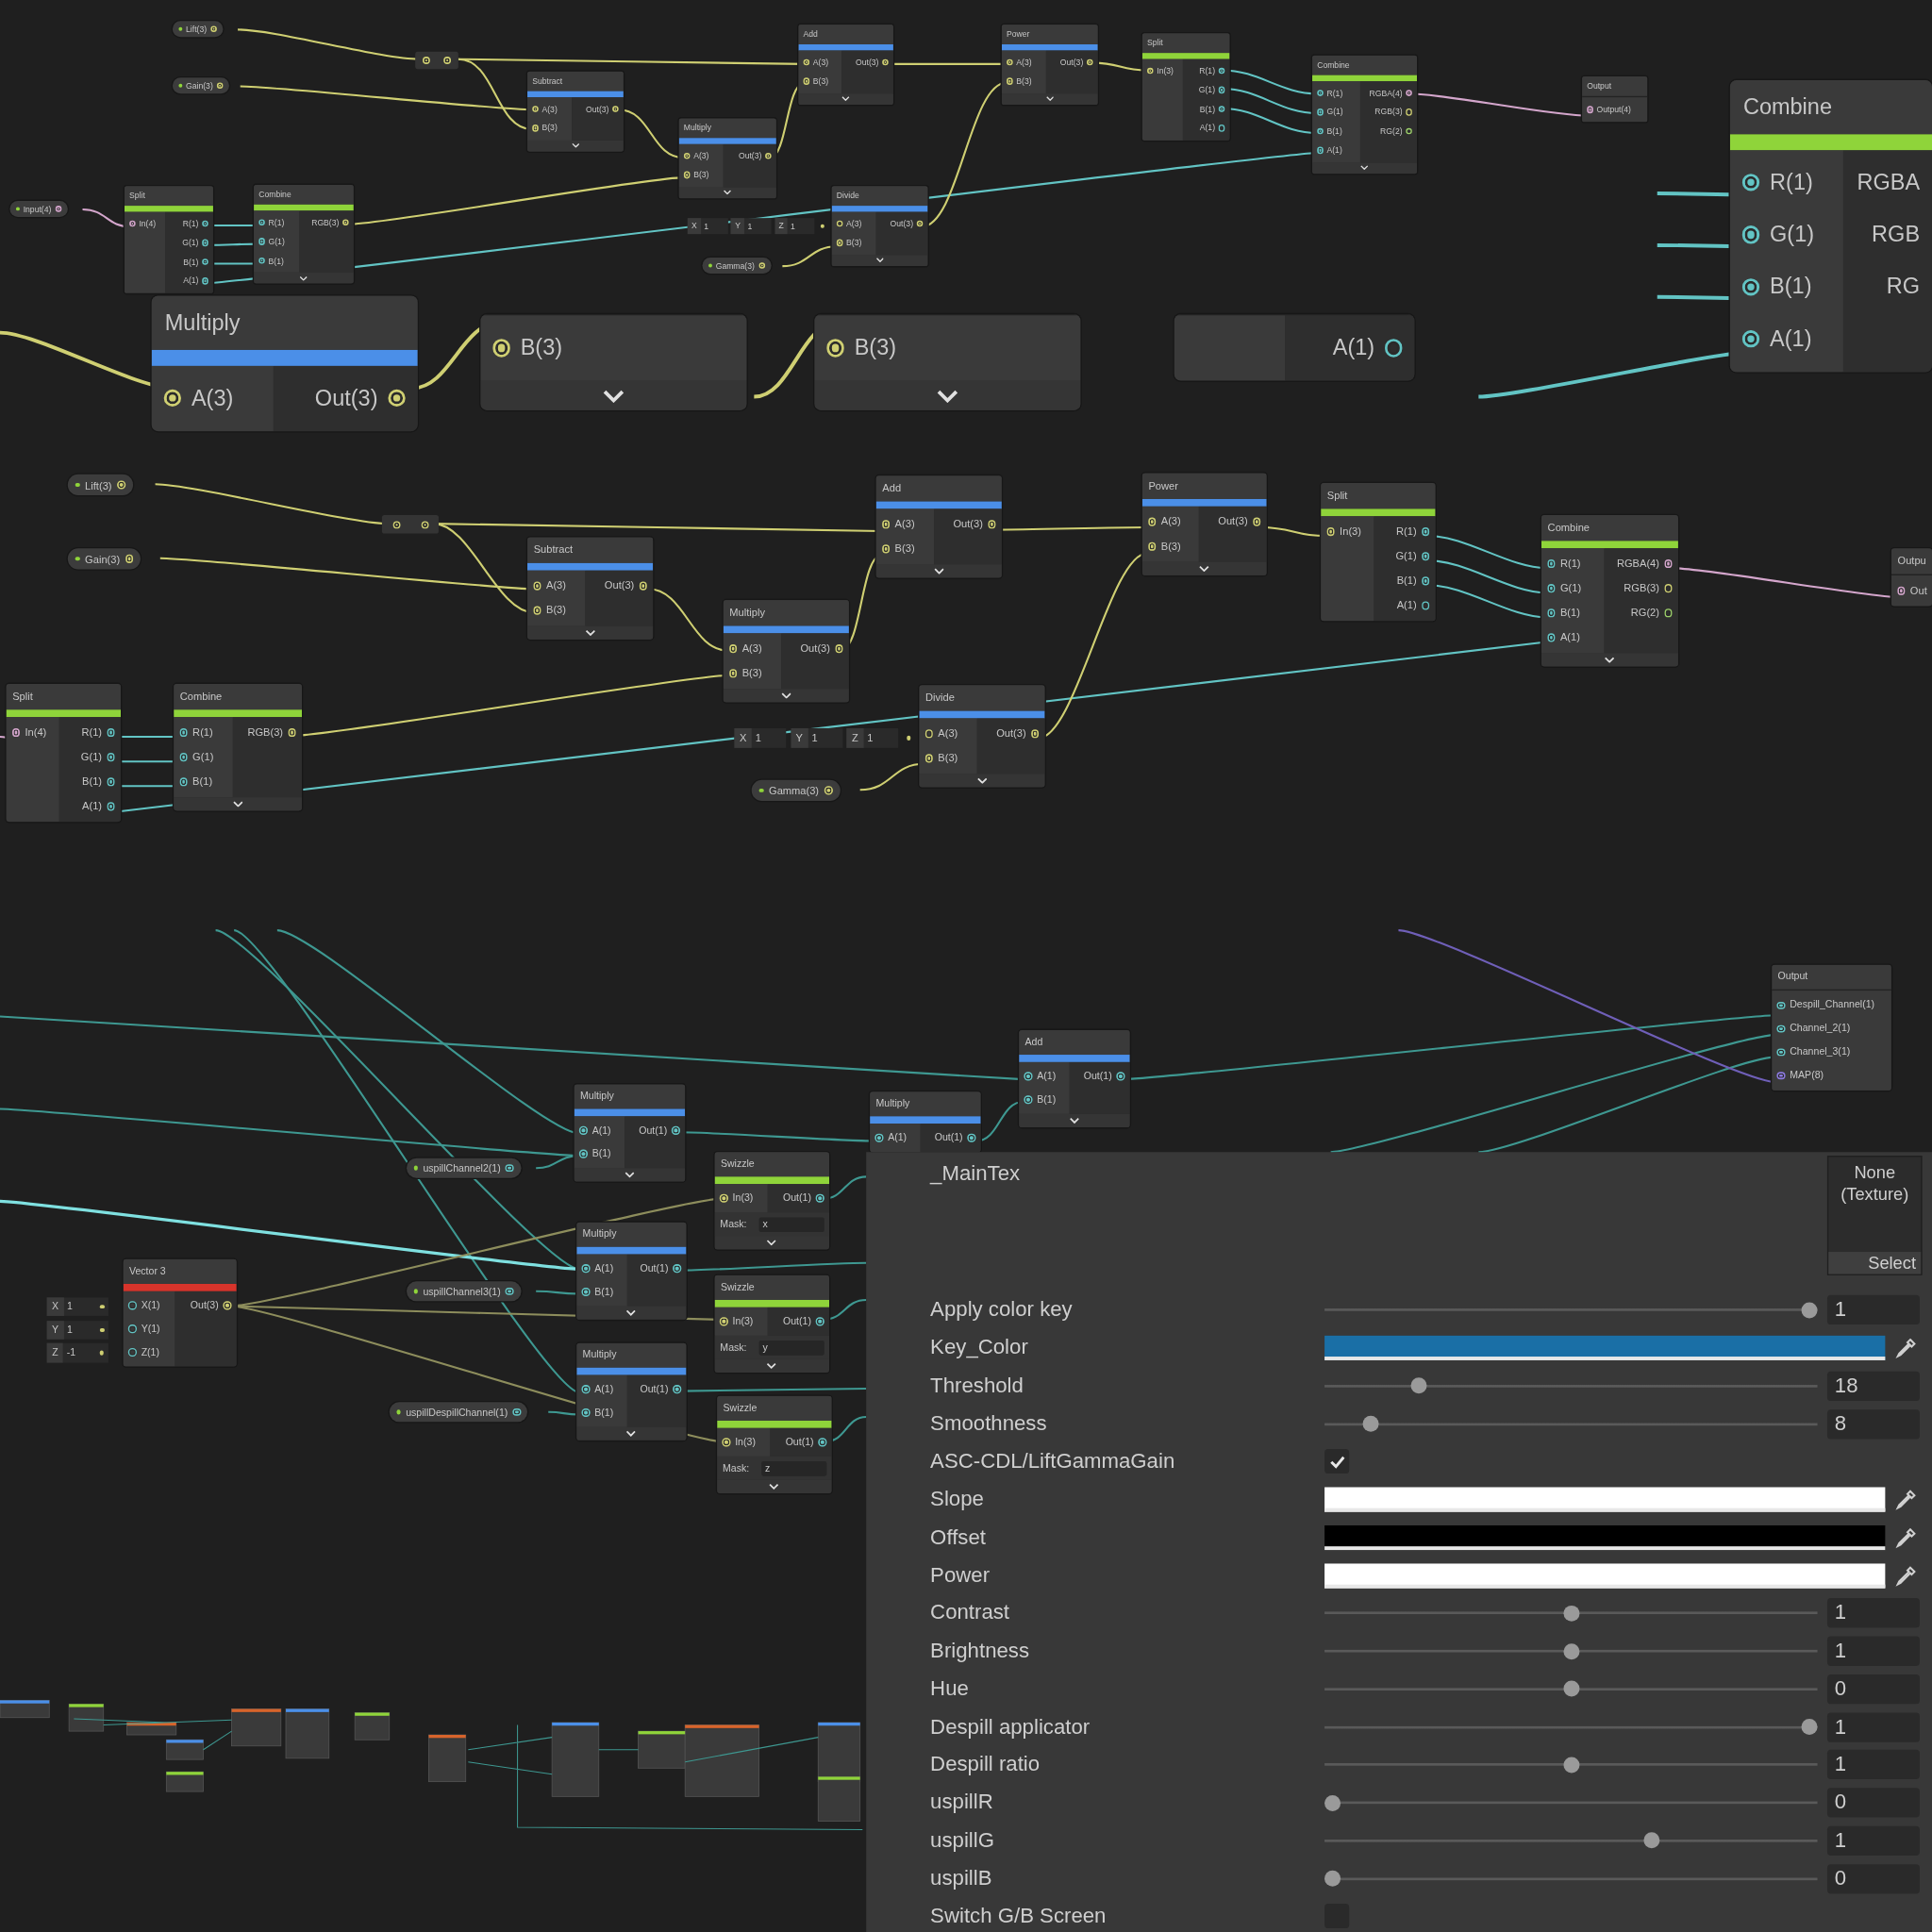  Describe the element at coordinates (772, 1201) in the screenshot. I see `node-card: Swizzle In(3) Out(1) Mask: x` at that location.